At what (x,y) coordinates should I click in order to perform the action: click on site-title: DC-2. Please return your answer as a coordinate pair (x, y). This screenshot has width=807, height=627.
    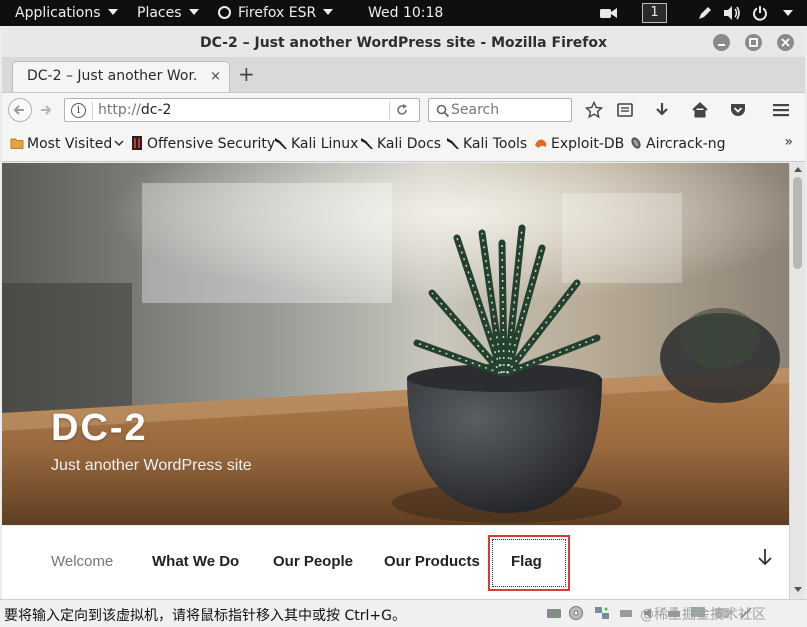
    Looking at the image, I should click on (99, 428).